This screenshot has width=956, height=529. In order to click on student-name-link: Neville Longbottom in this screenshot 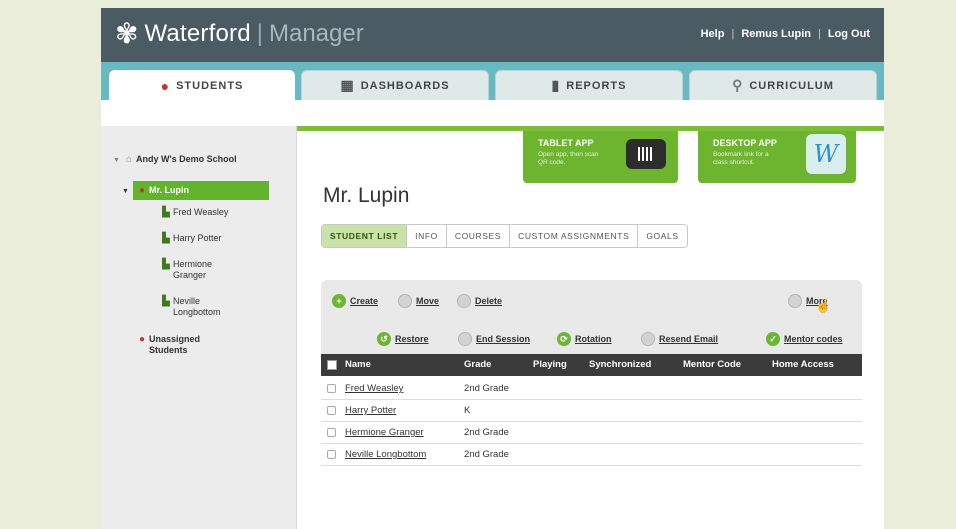, I will do `click(385, 454)`.